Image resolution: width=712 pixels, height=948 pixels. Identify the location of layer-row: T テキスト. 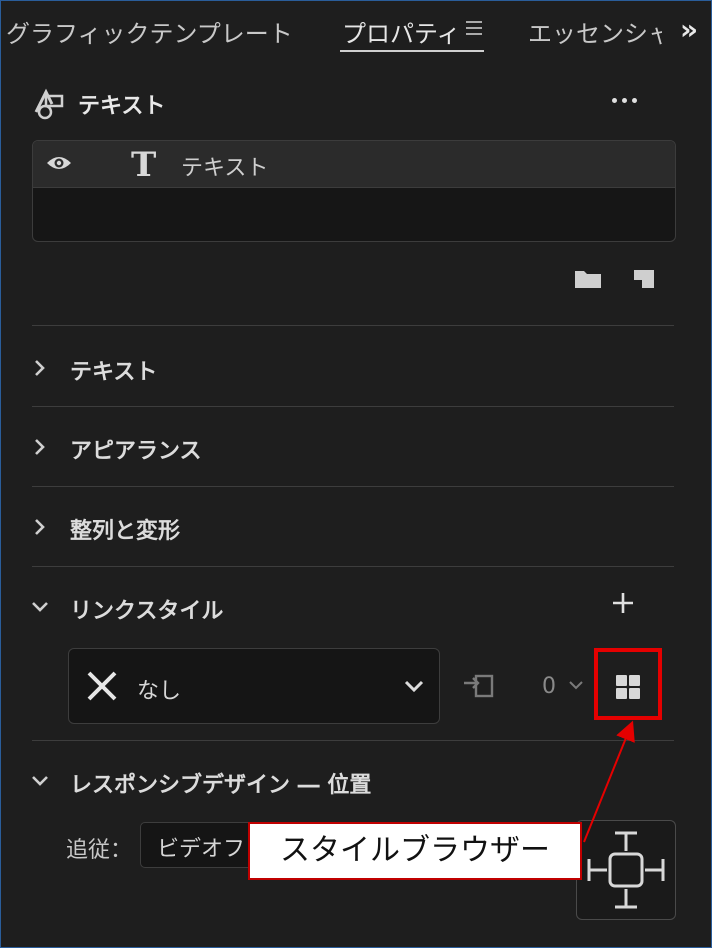
(354, 164).